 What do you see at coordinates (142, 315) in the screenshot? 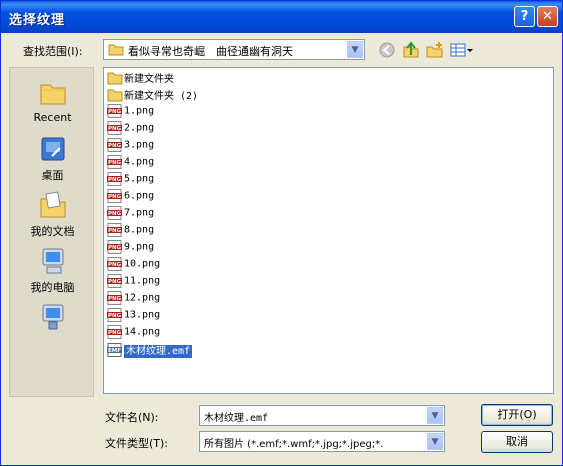
I see `file-name: 13.png` at bounding box center [142, 315].